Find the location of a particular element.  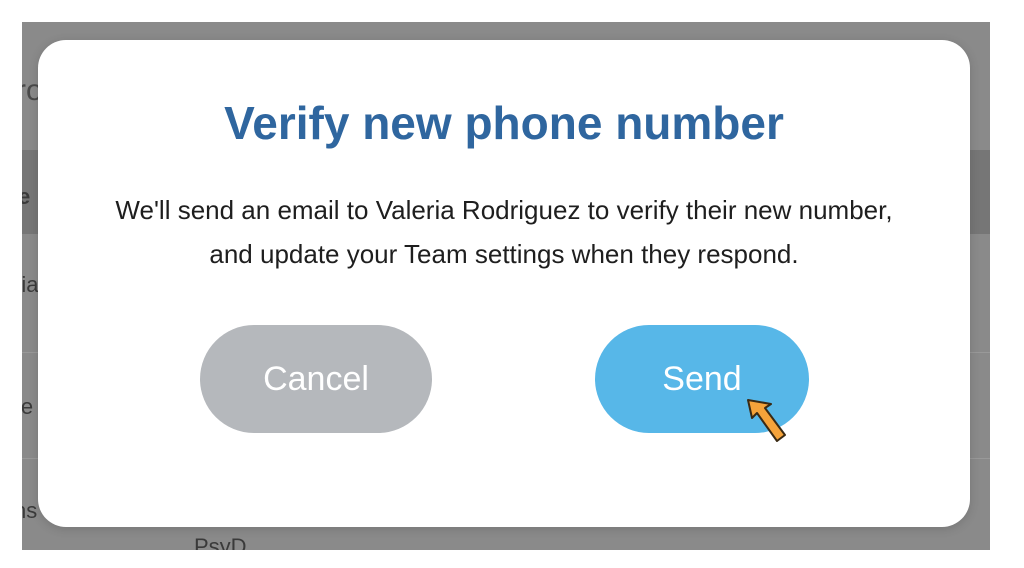

background-text-fragment: ria is located at coordinates (30, 284).